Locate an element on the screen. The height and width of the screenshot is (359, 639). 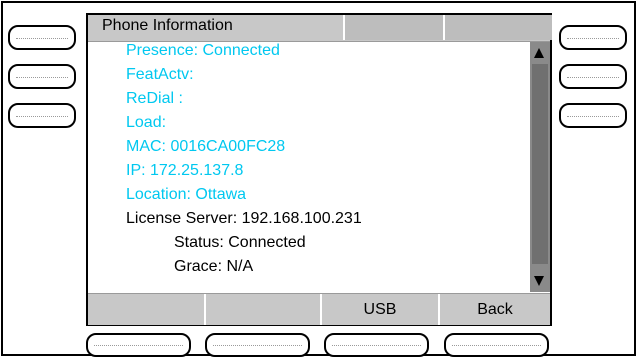
list-item: IP: 172.25.137.8 is located at coordinates (184, 171).